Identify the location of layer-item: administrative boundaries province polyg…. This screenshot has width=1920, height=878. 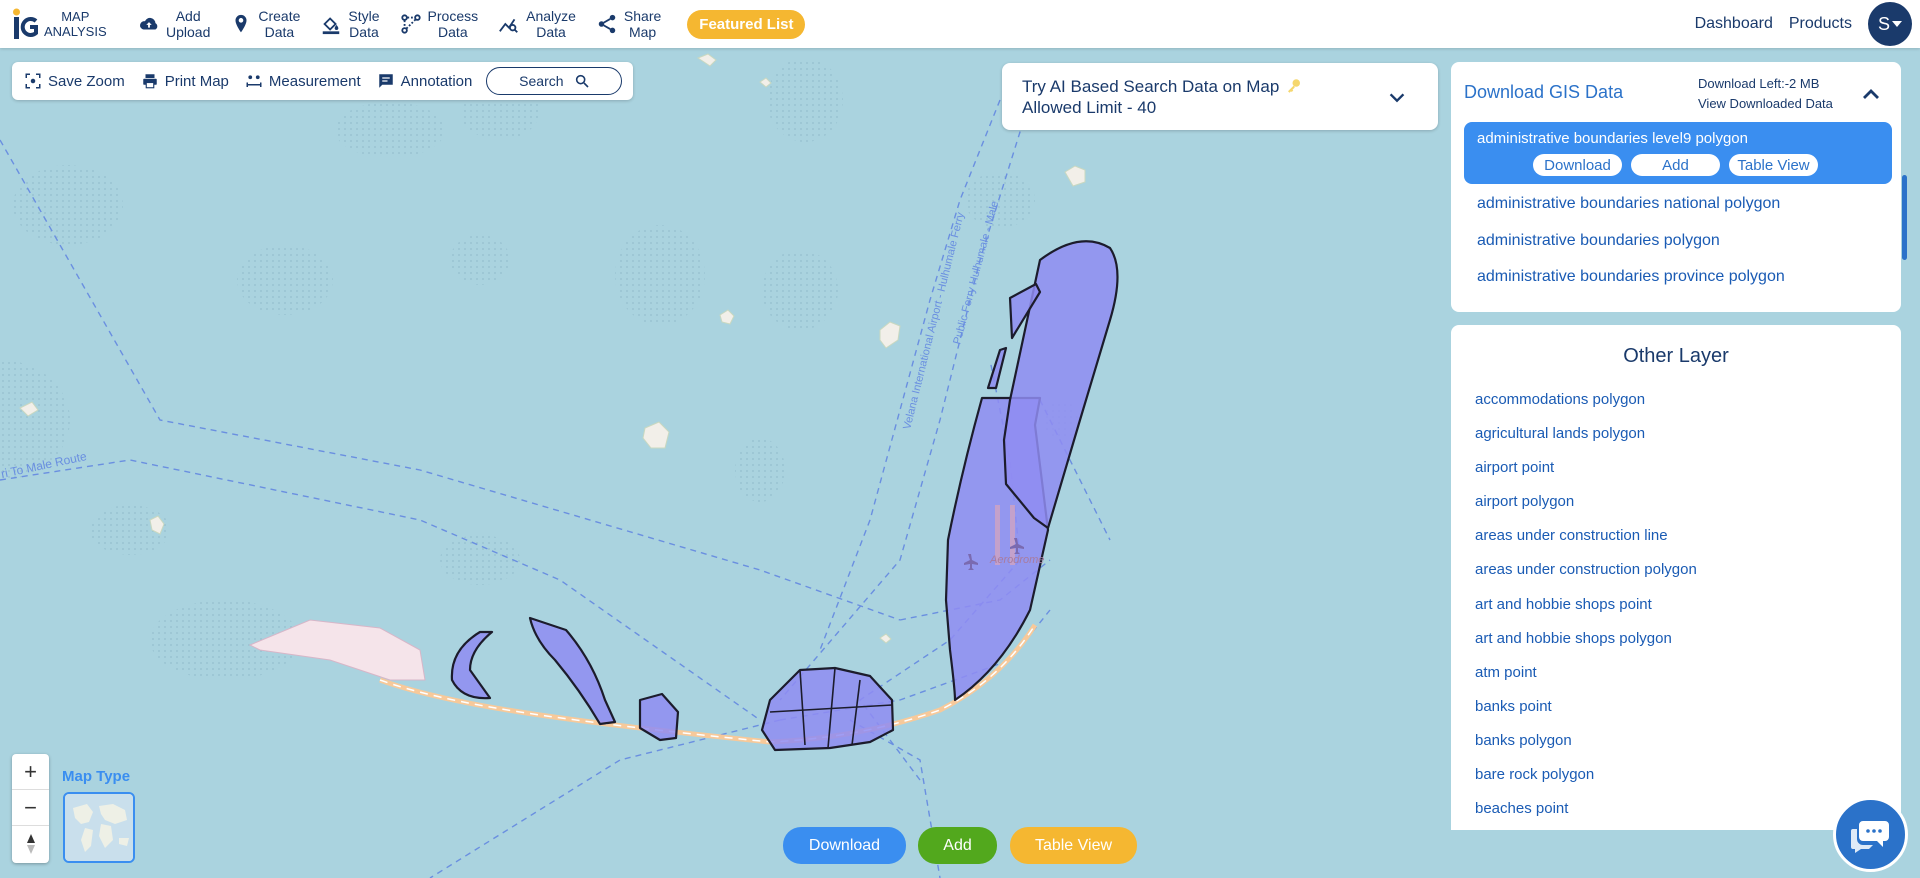
(1631, 277).